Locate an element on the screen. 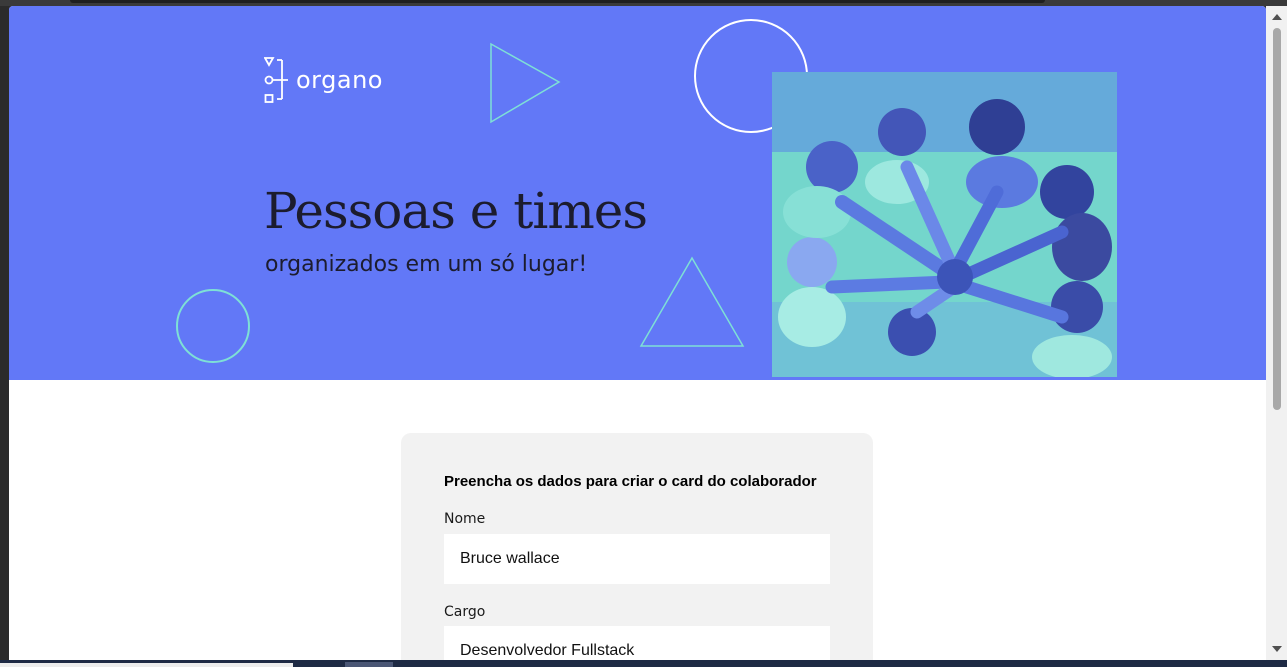 Image resolution: width=1287 pixels, height=667 pixels. scrollbar-thumb is located at coordinates (1277, 219).